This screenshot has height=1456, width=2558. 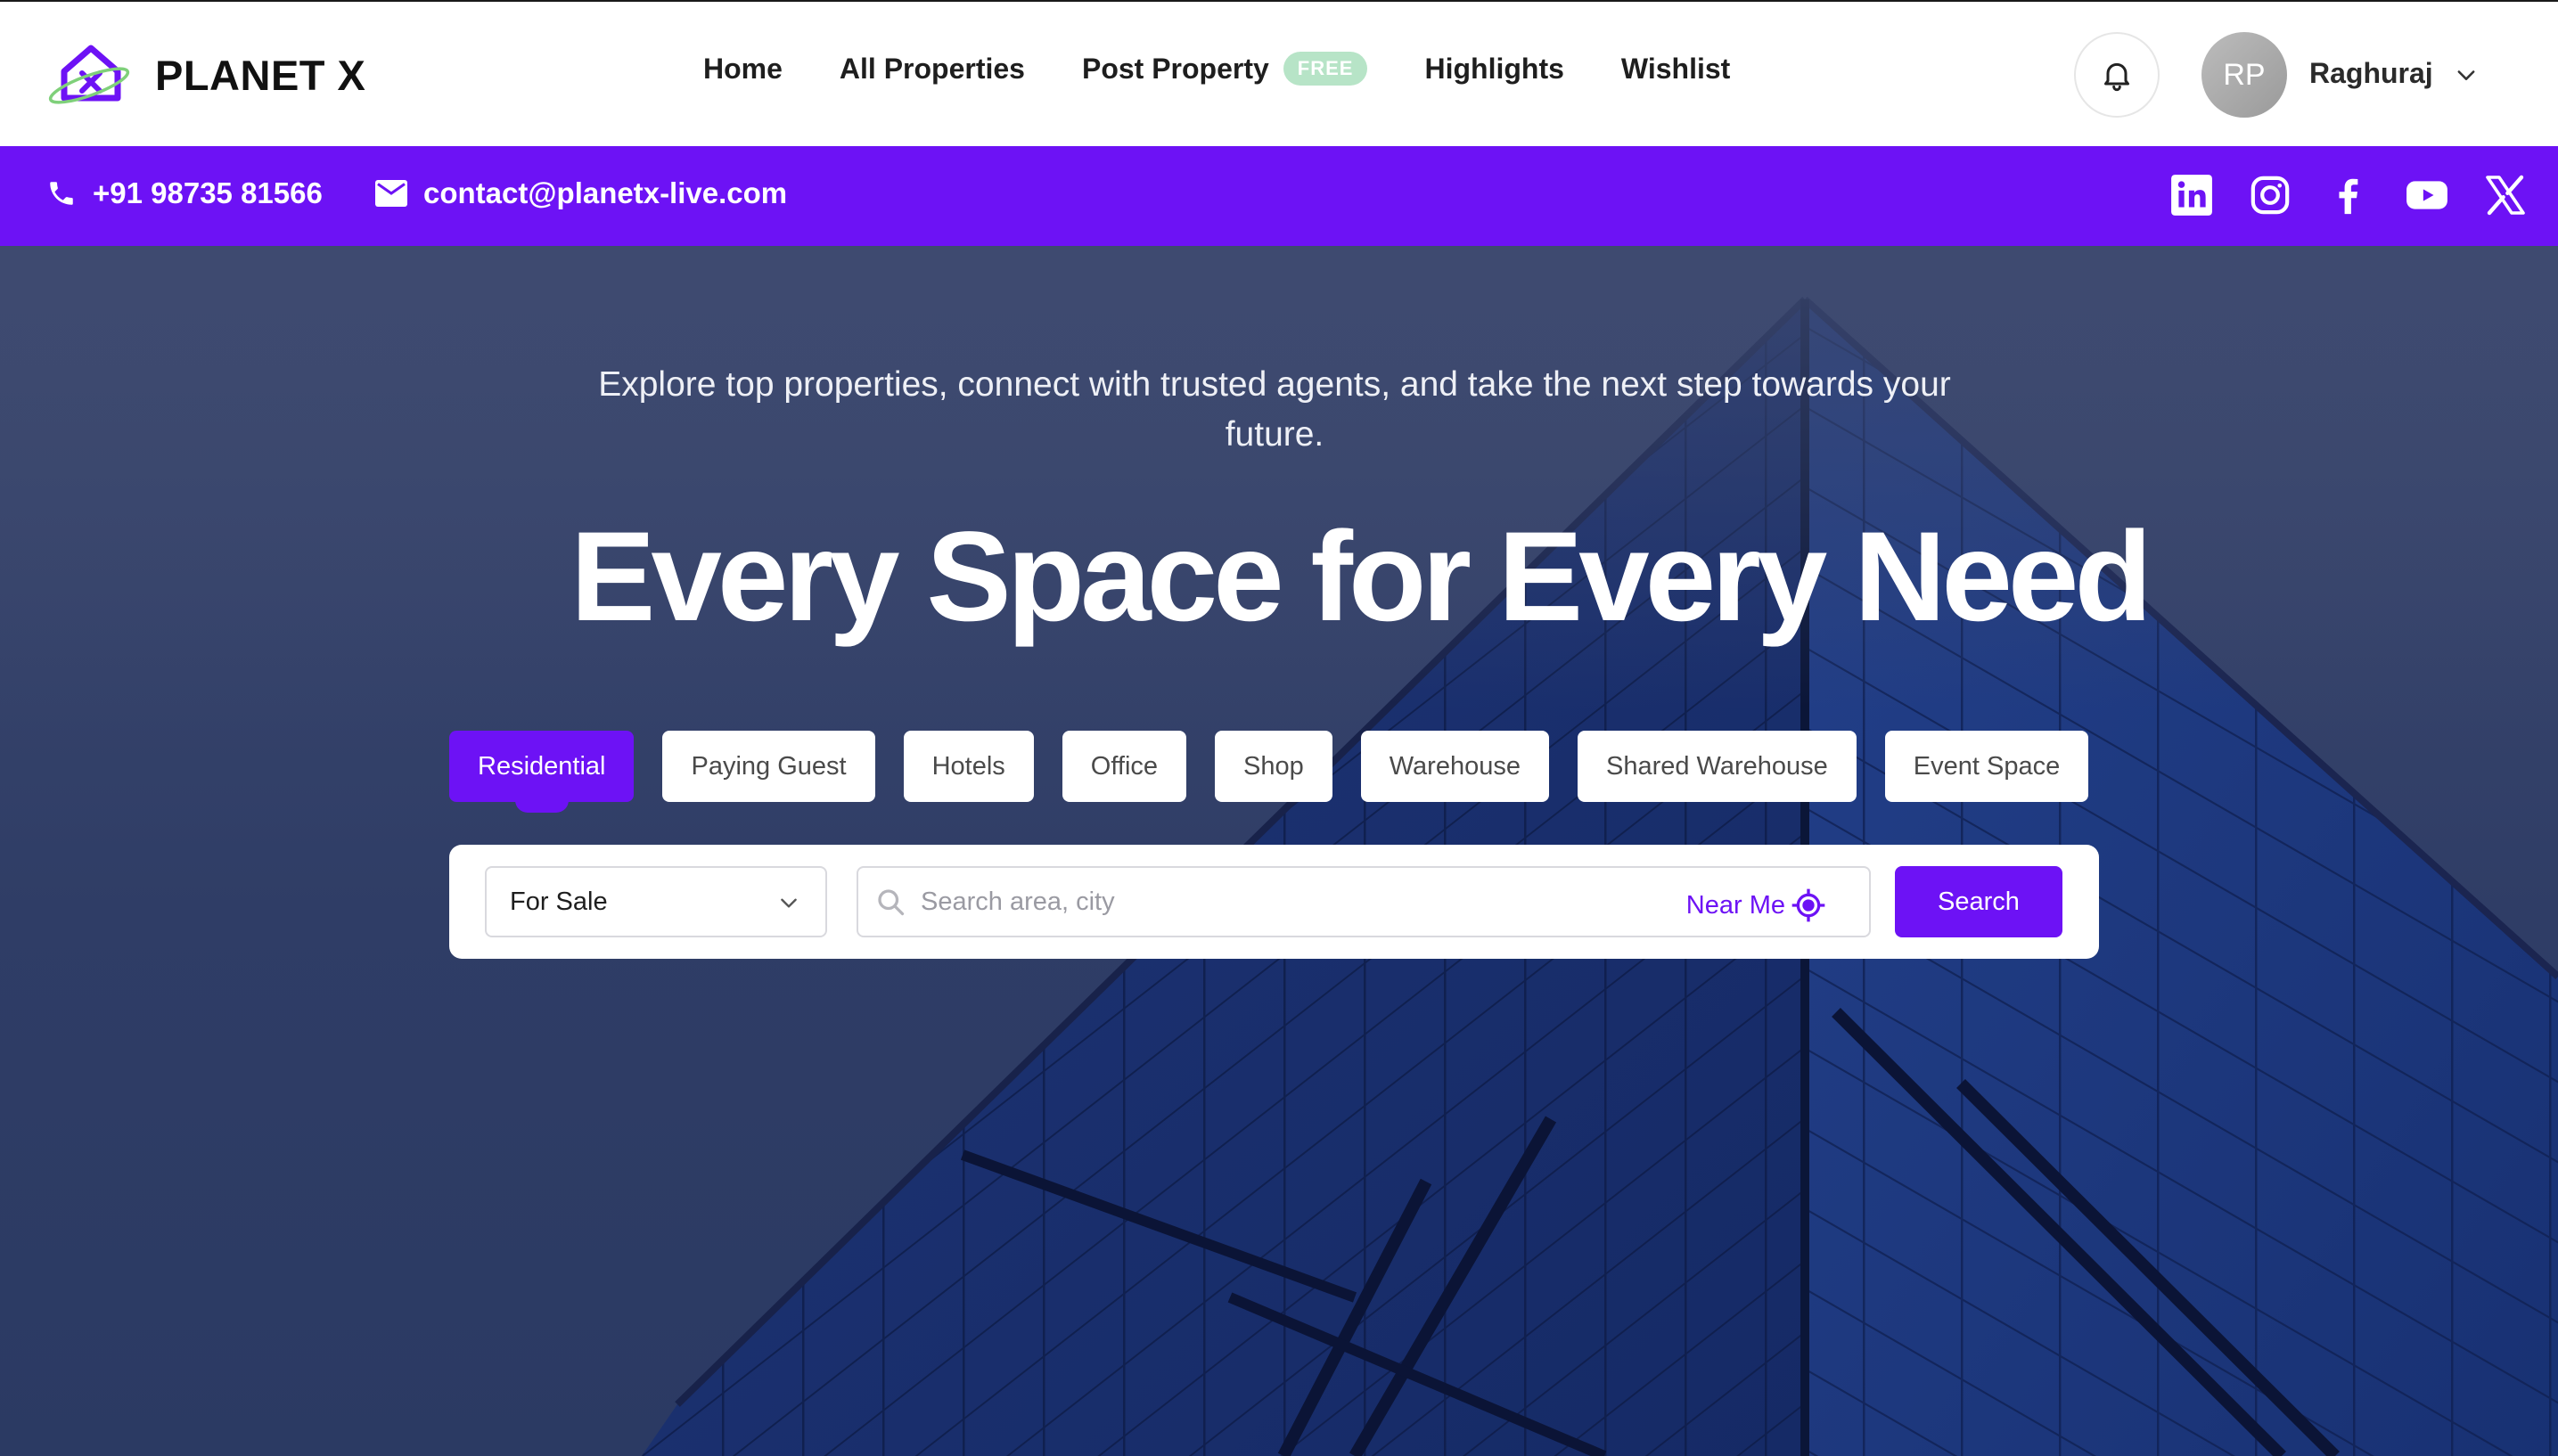 I want to click on x-link, so click(x=2505, y=195).